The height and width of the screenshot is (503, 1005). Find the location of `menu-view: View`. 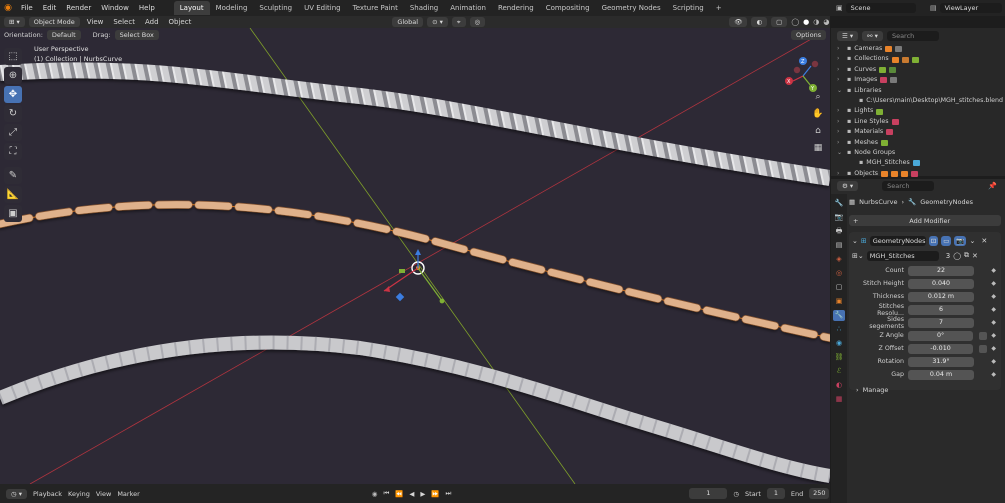

menu-view: View is located at coordinates (95, 22).